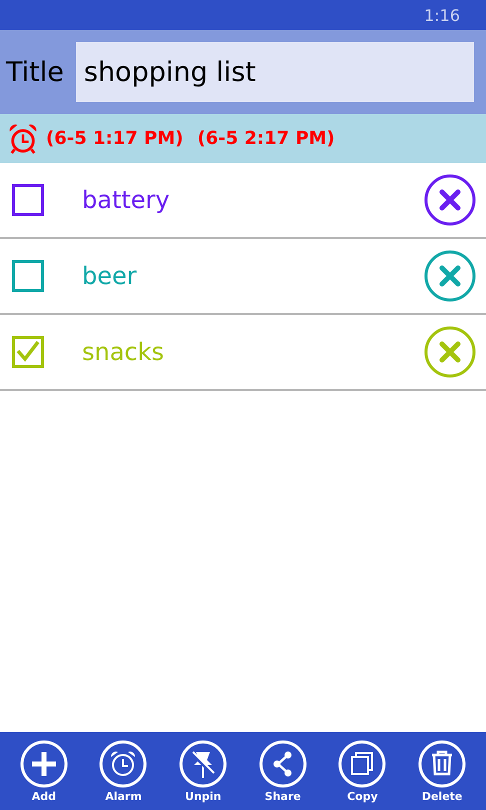 This screenshot has width=486, height=810. I want to click on trash-icon, so click(442, 764).